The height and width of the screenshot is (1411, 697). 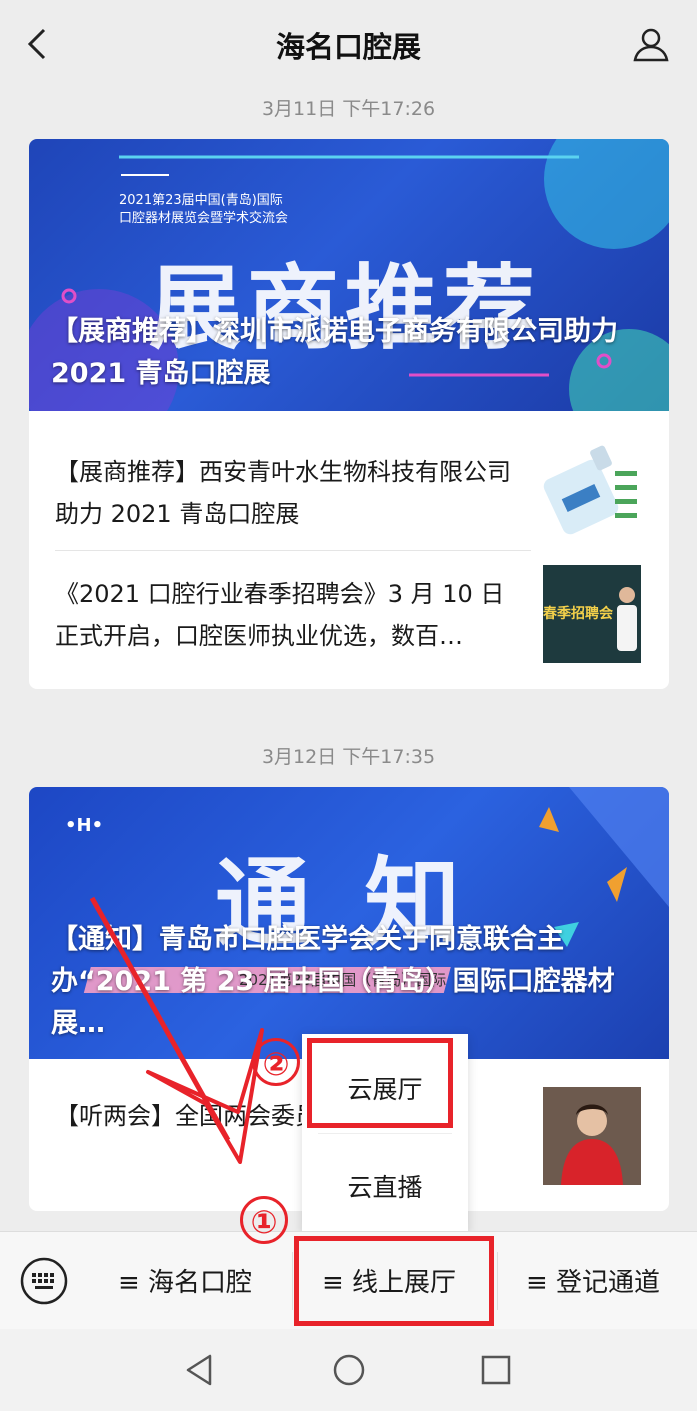 I want to click on message-timestamp: 3月12日 下午17:35, so click(x=348, y=757).